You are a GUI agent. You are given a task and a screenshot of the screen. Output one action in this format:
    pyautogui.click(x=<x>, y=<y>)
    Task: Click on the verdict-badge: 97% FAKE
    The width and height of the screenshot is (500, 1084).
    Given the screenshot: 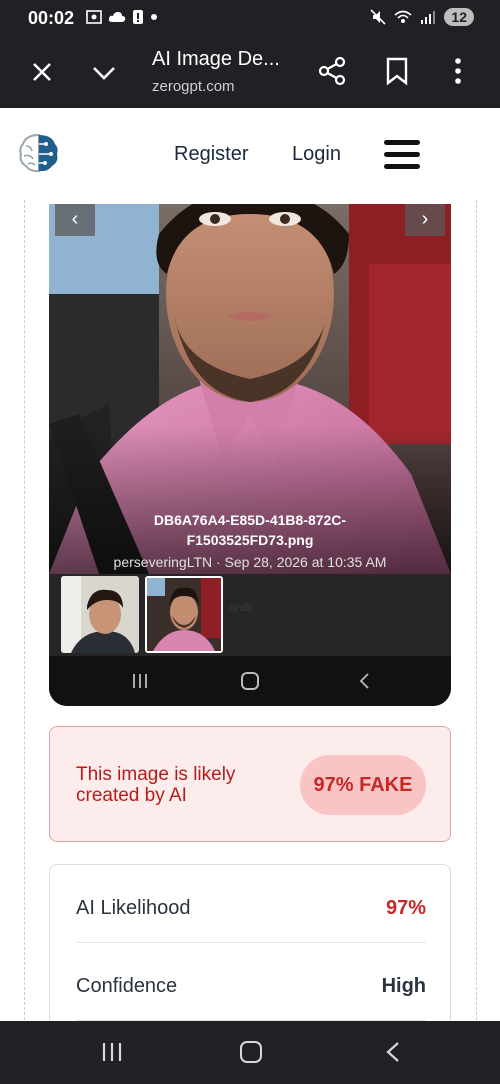 What is the action you would take?
    pyautogui.click(x=363, y=785)
    